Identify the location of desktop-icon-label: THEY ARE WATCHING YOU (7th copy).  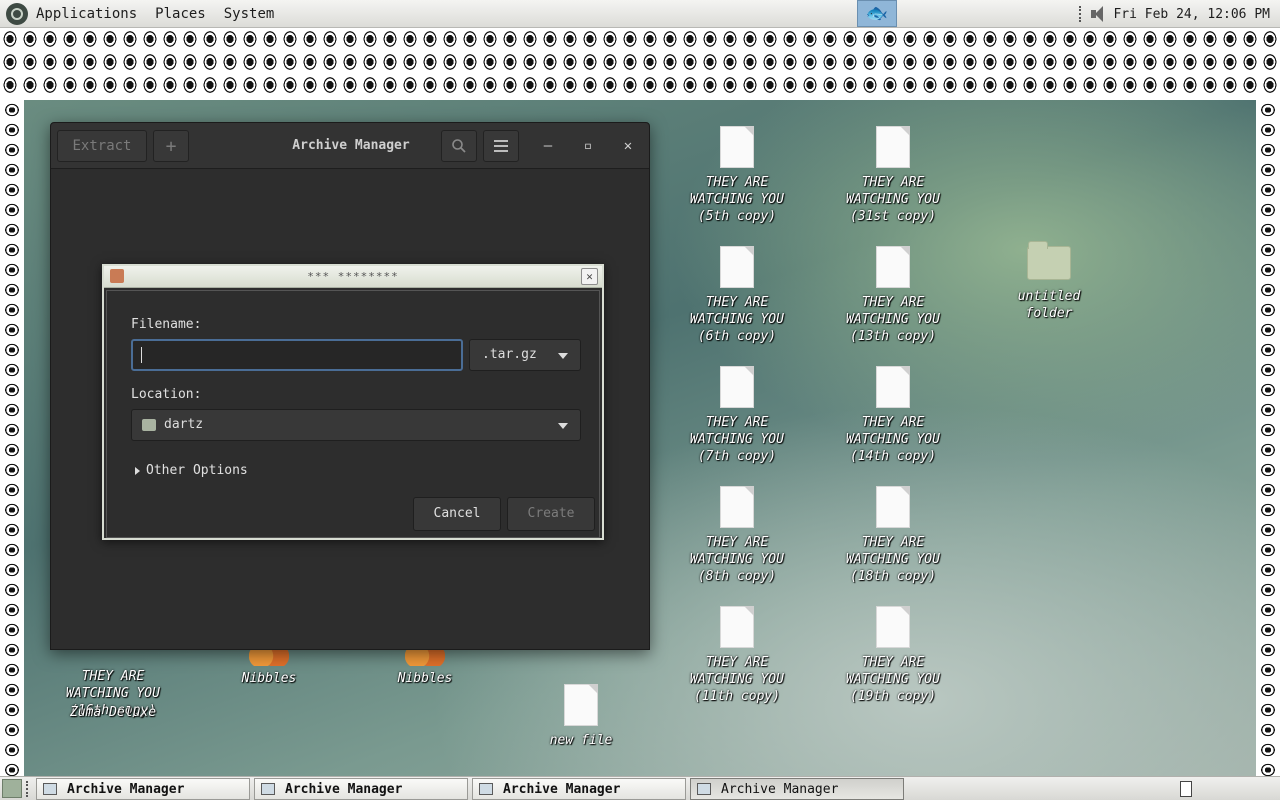
(737, 439).